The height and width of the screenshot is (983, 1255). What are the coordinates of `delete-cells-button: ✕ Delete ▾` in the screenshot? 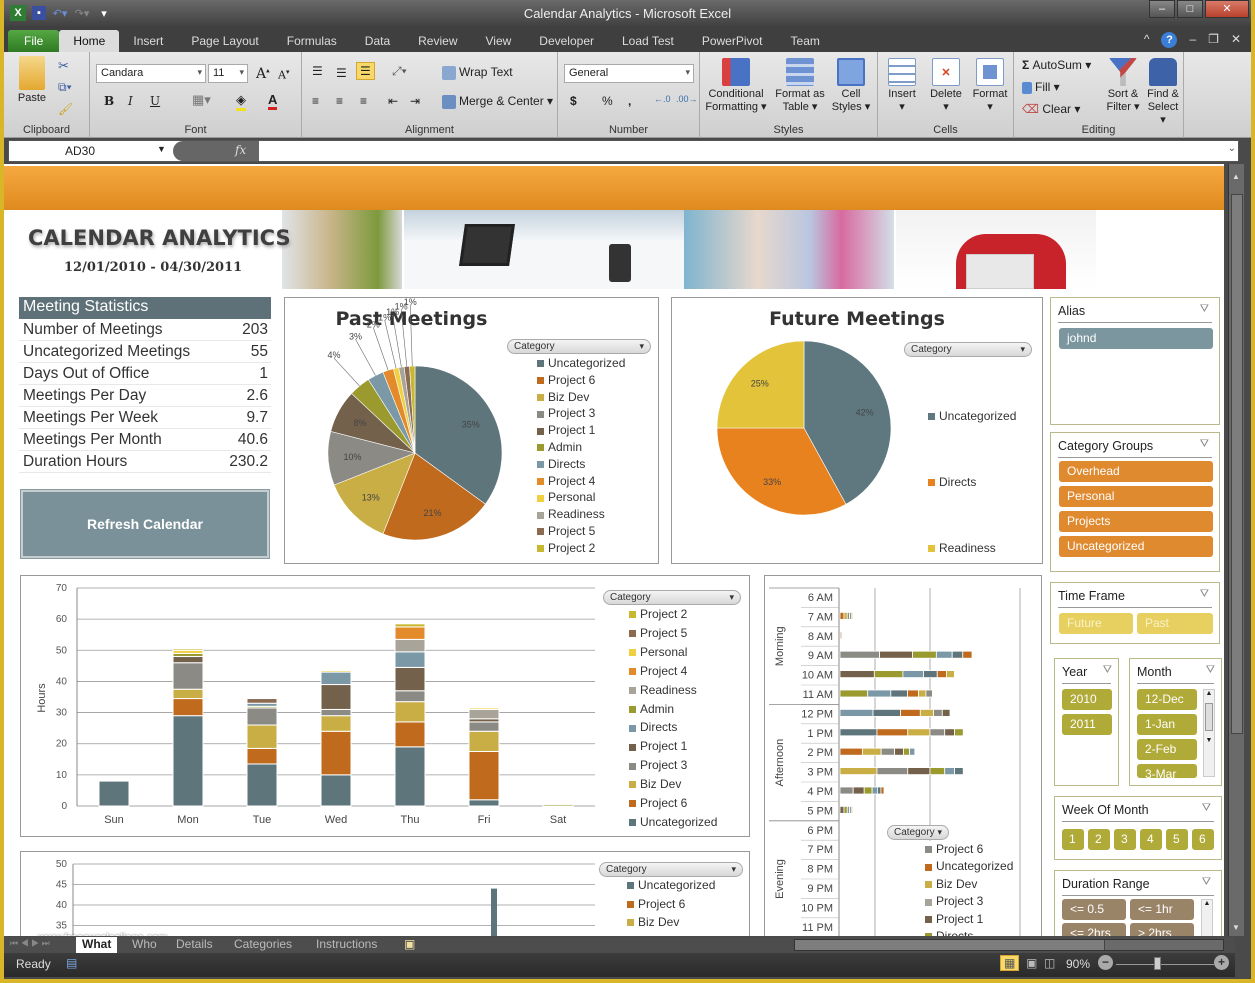 It's located at (946, 86).